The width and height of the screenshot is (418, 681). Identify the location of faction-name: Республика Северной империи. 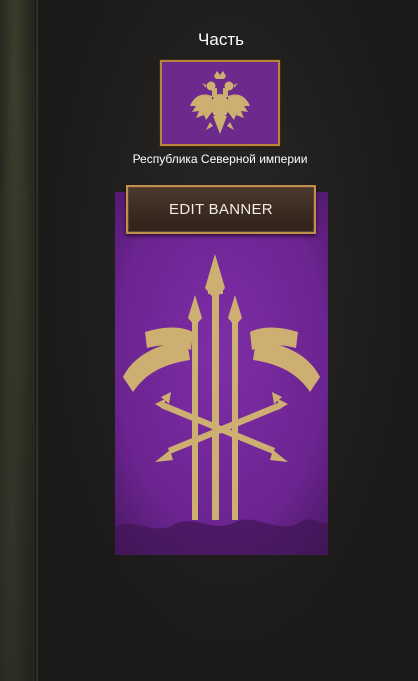
(220, 159).